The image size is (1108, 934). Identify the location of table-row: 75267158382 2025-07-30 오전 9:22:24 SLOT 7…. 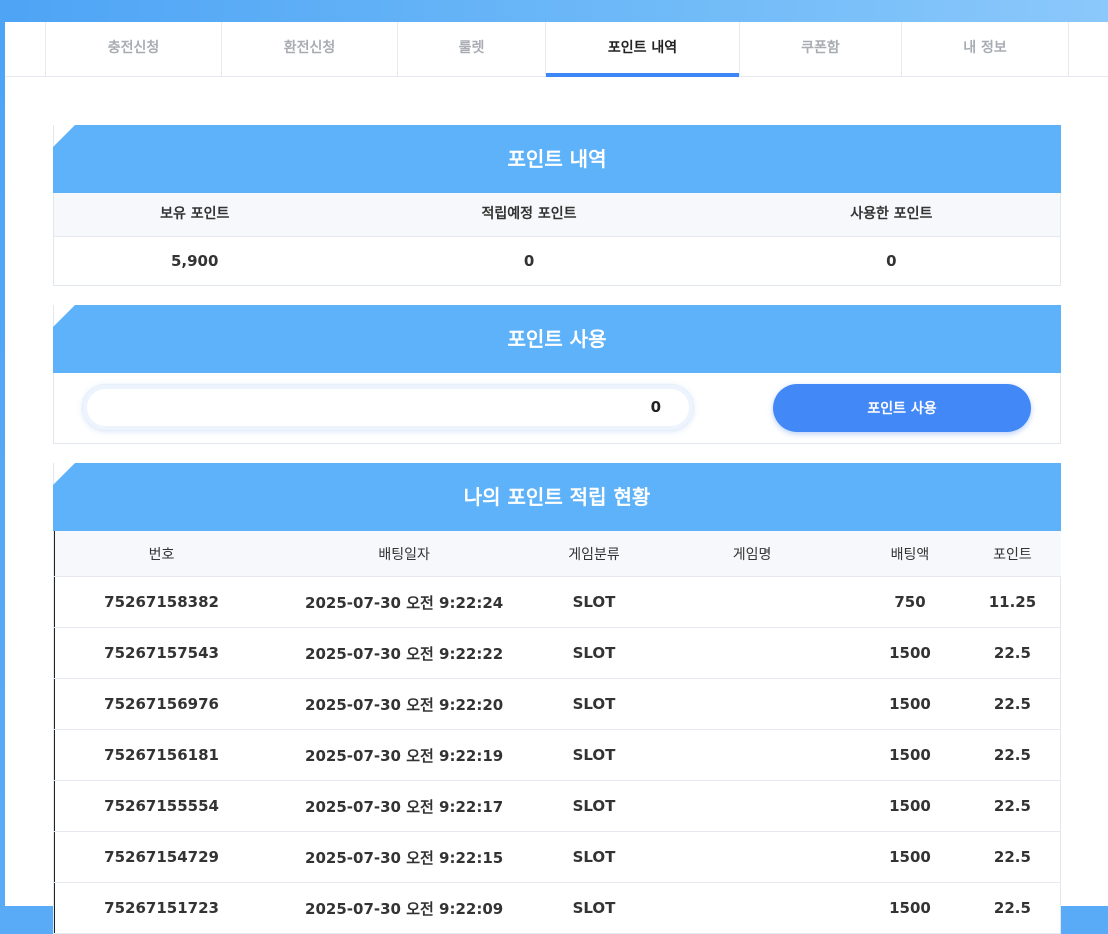
(557, 602).